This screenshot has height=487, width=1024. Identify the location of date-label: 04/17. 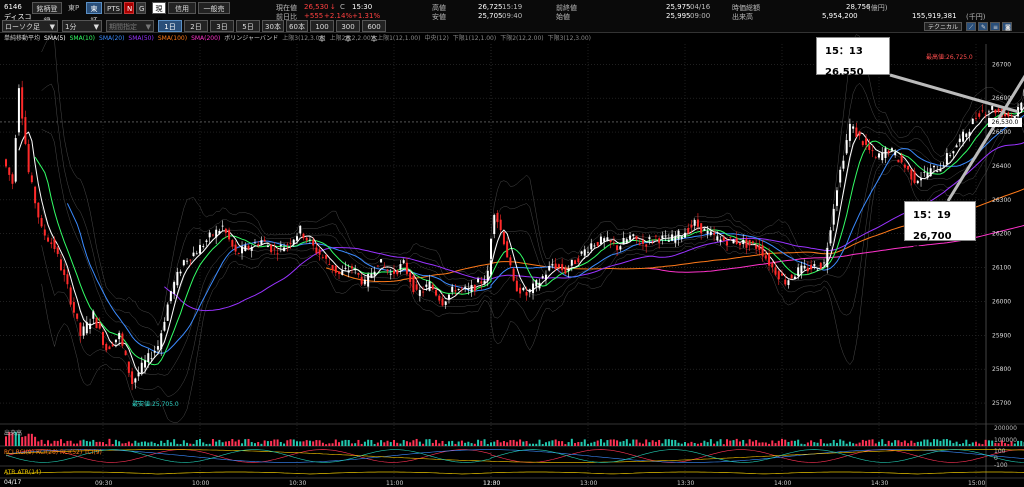
(13, 482).